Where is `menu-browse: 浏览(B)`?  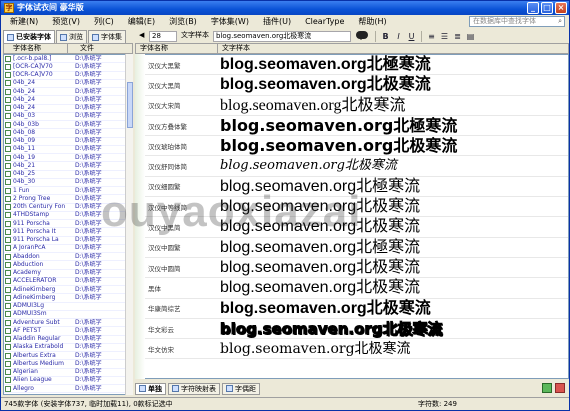
menu-browse: 浏览(B) is located at coordinates (183, 21).